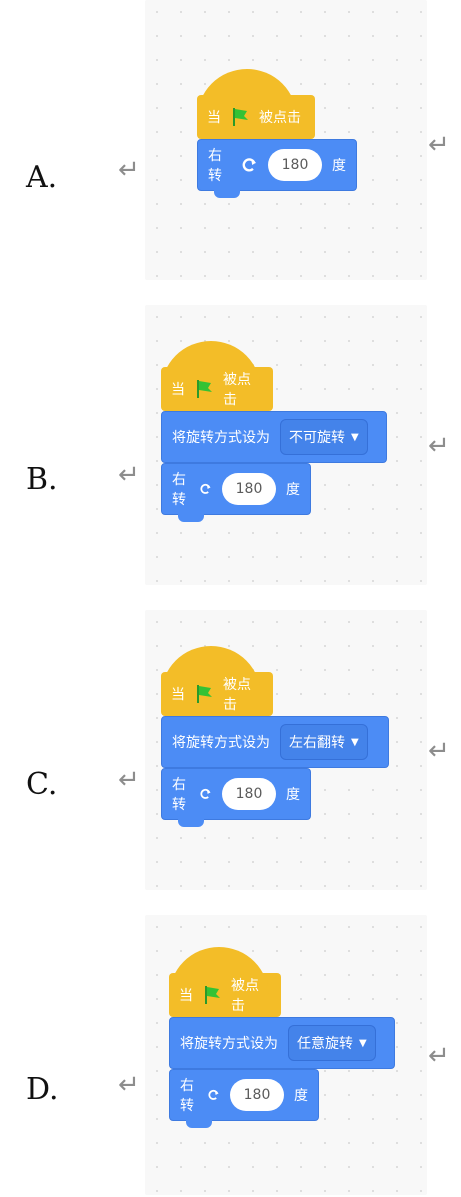 This screenshot has width=461, height=1197. What do you see at coordinates (317, 438) in the screenshot?
I see `dropdown-value: 不可旋转` at bounding box center [317, 438].